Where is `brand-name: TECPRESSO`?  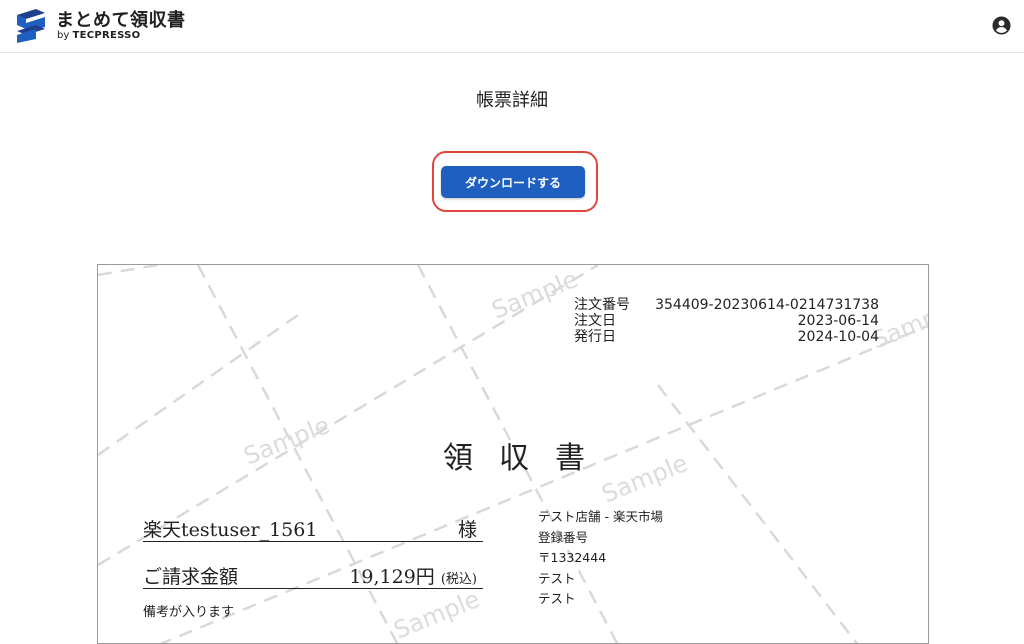 brand-name: TECPRESSO is located at coordinates (106, 35).